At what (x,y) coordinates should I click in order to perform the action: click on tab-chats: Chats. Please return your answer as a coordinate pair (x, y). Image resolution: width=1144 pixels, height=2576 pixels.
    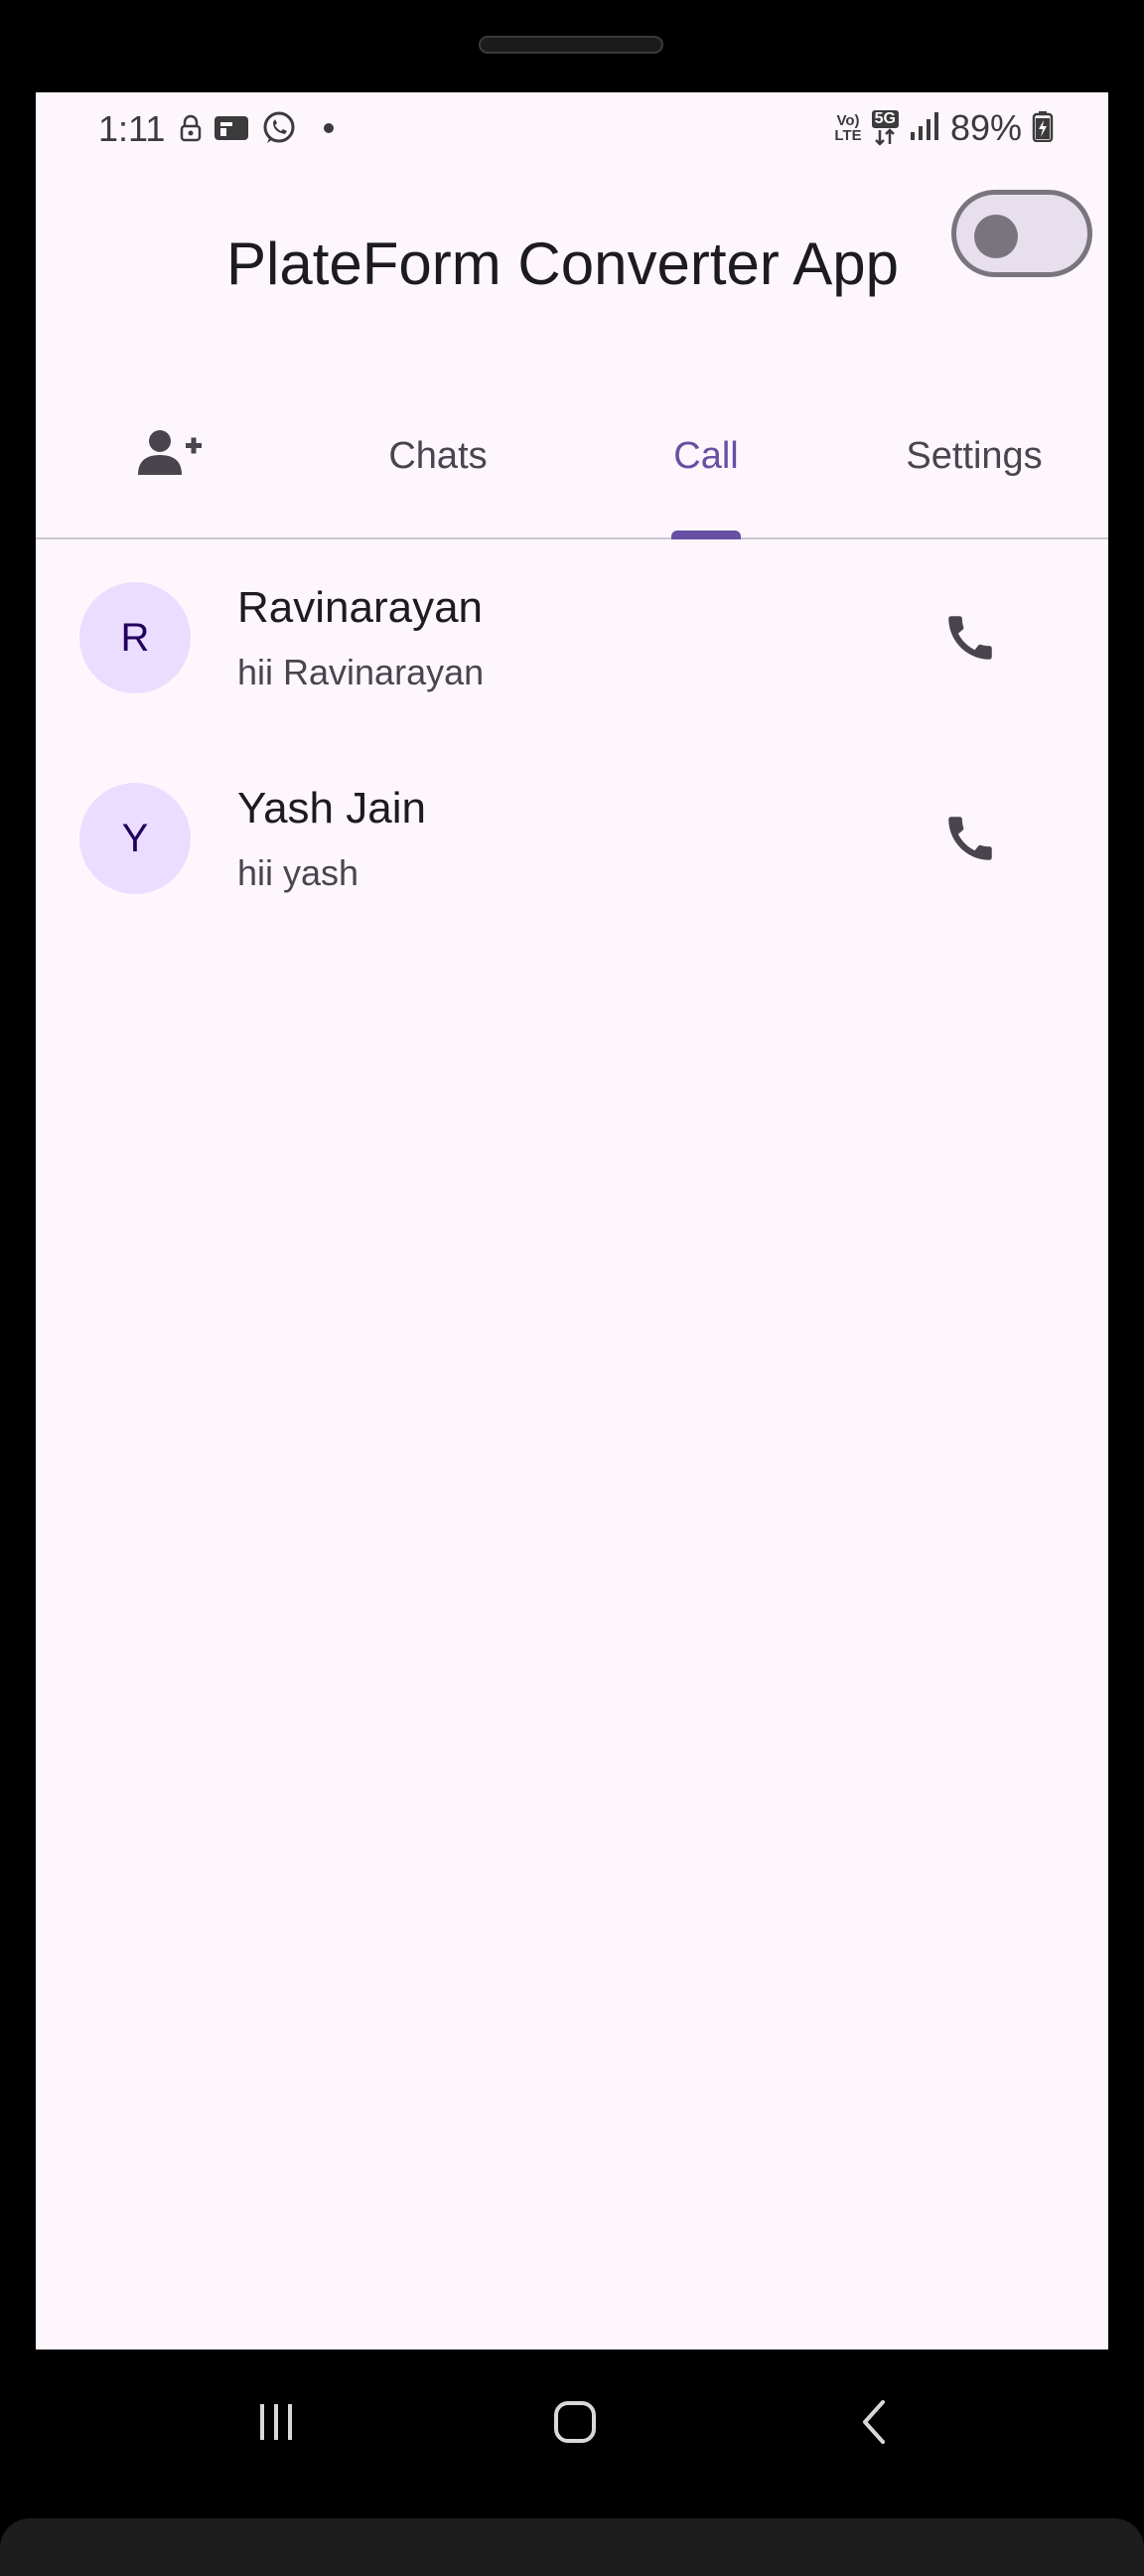
    Looking at the image, I should click on (438, 456).